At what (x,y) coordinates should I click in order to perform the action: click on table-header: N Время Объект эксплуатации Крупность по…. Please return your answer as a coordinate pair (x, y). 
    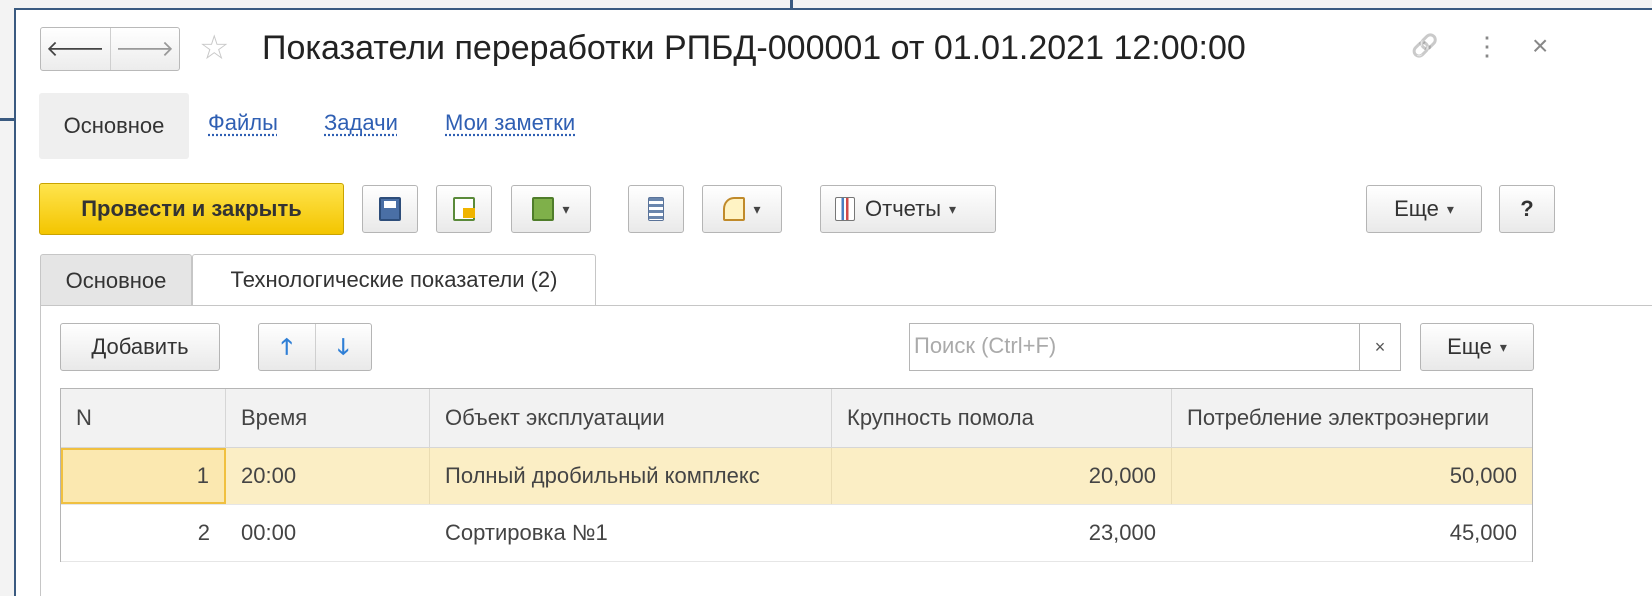
    Looking at the image, I should click on (796, 418).